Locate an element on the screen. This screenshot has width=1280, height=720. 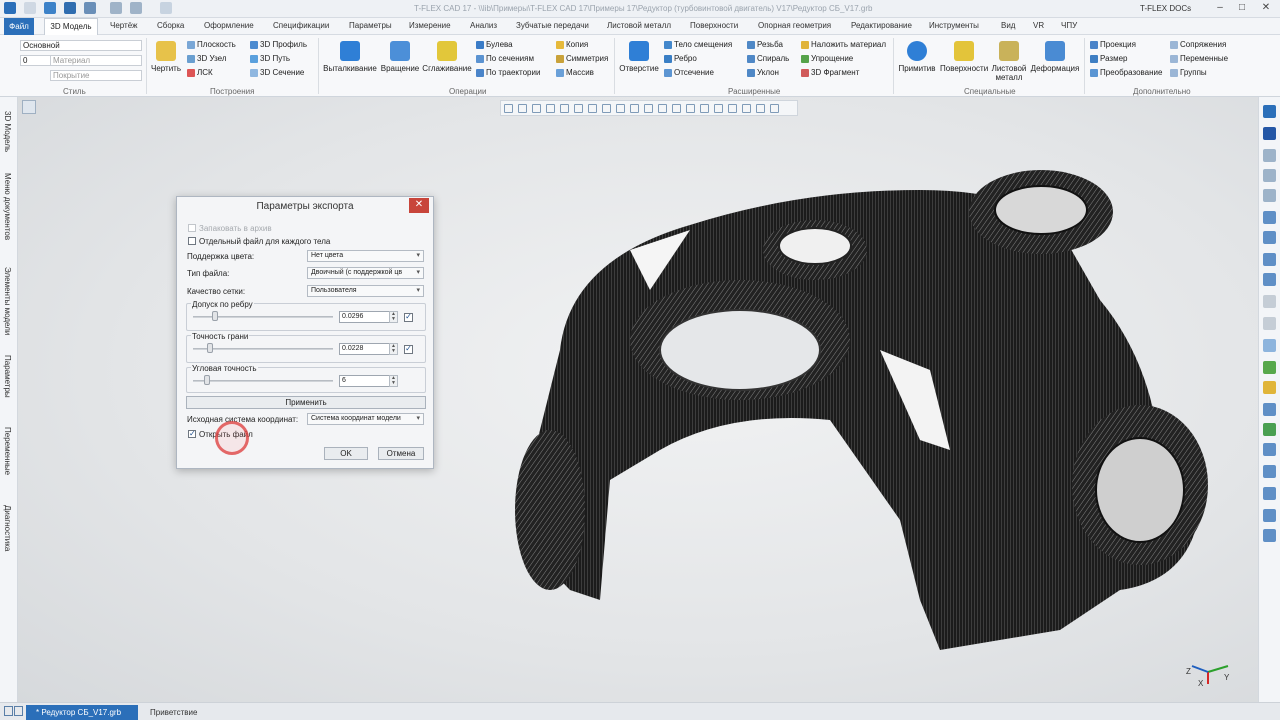
size-button: Размер is located at coordinates (1109, 58).